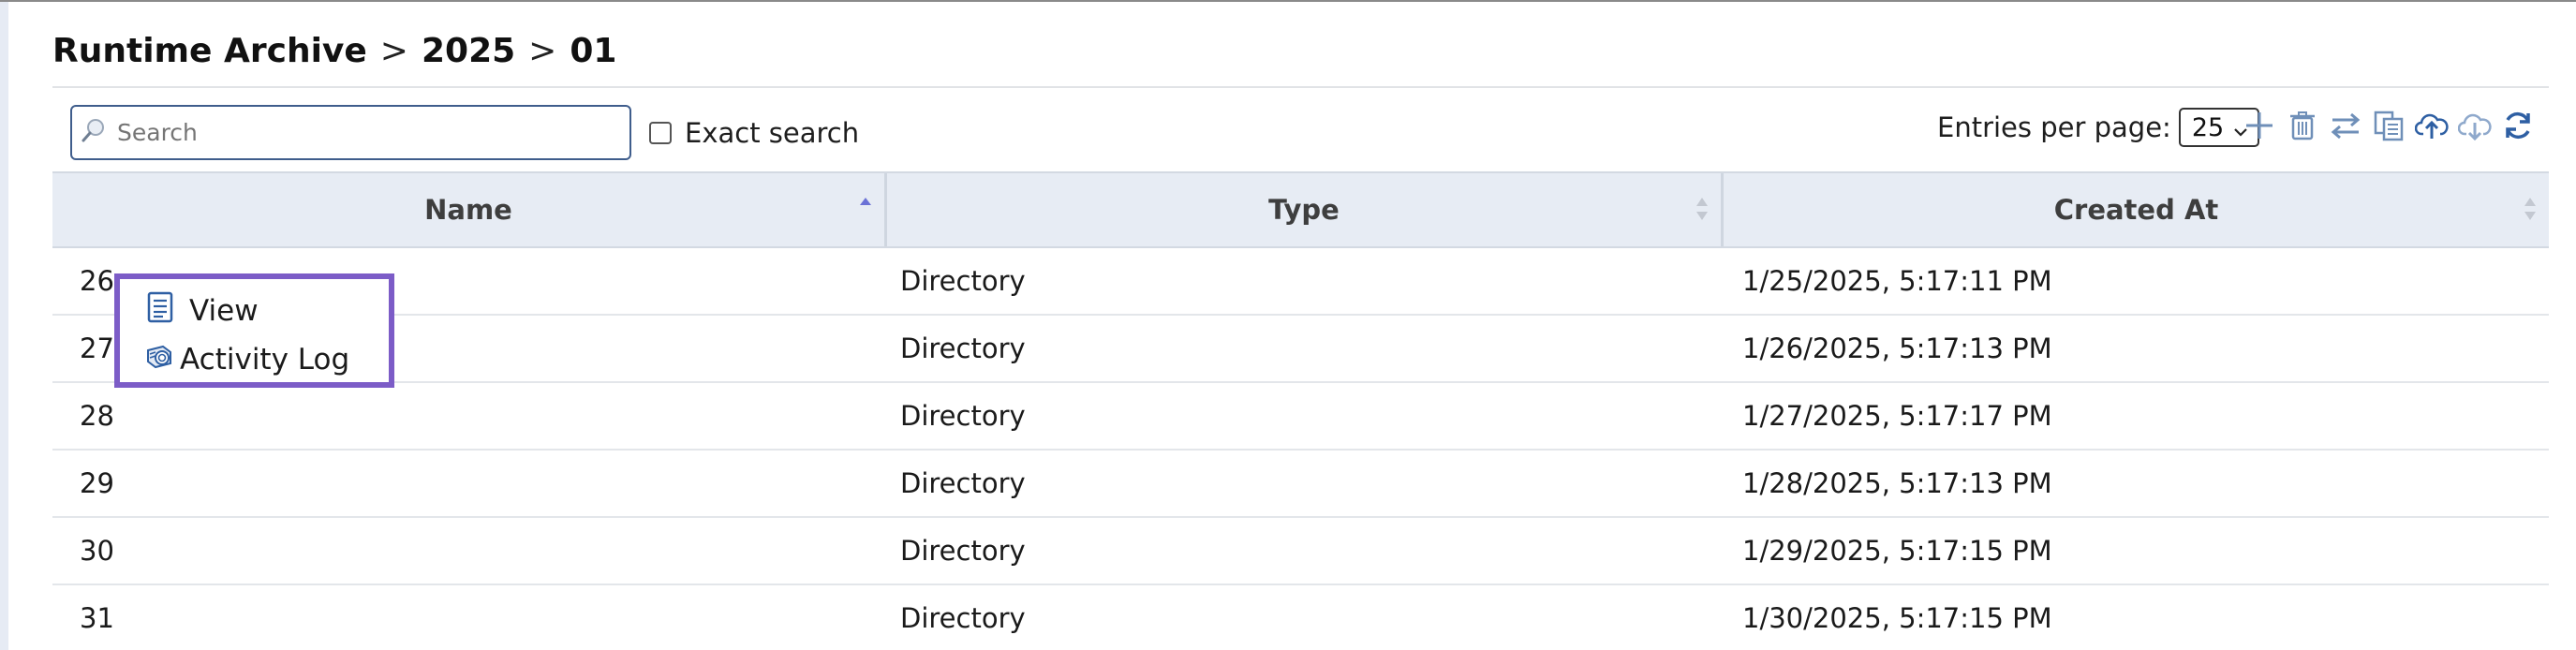 The width and height of the screenshot is (2576, 650). Describe the element at coordinates (1897, 416) in the screenshot. I see `cell-created-at: 1/27/2025, 5:17:17 PM` at that location.